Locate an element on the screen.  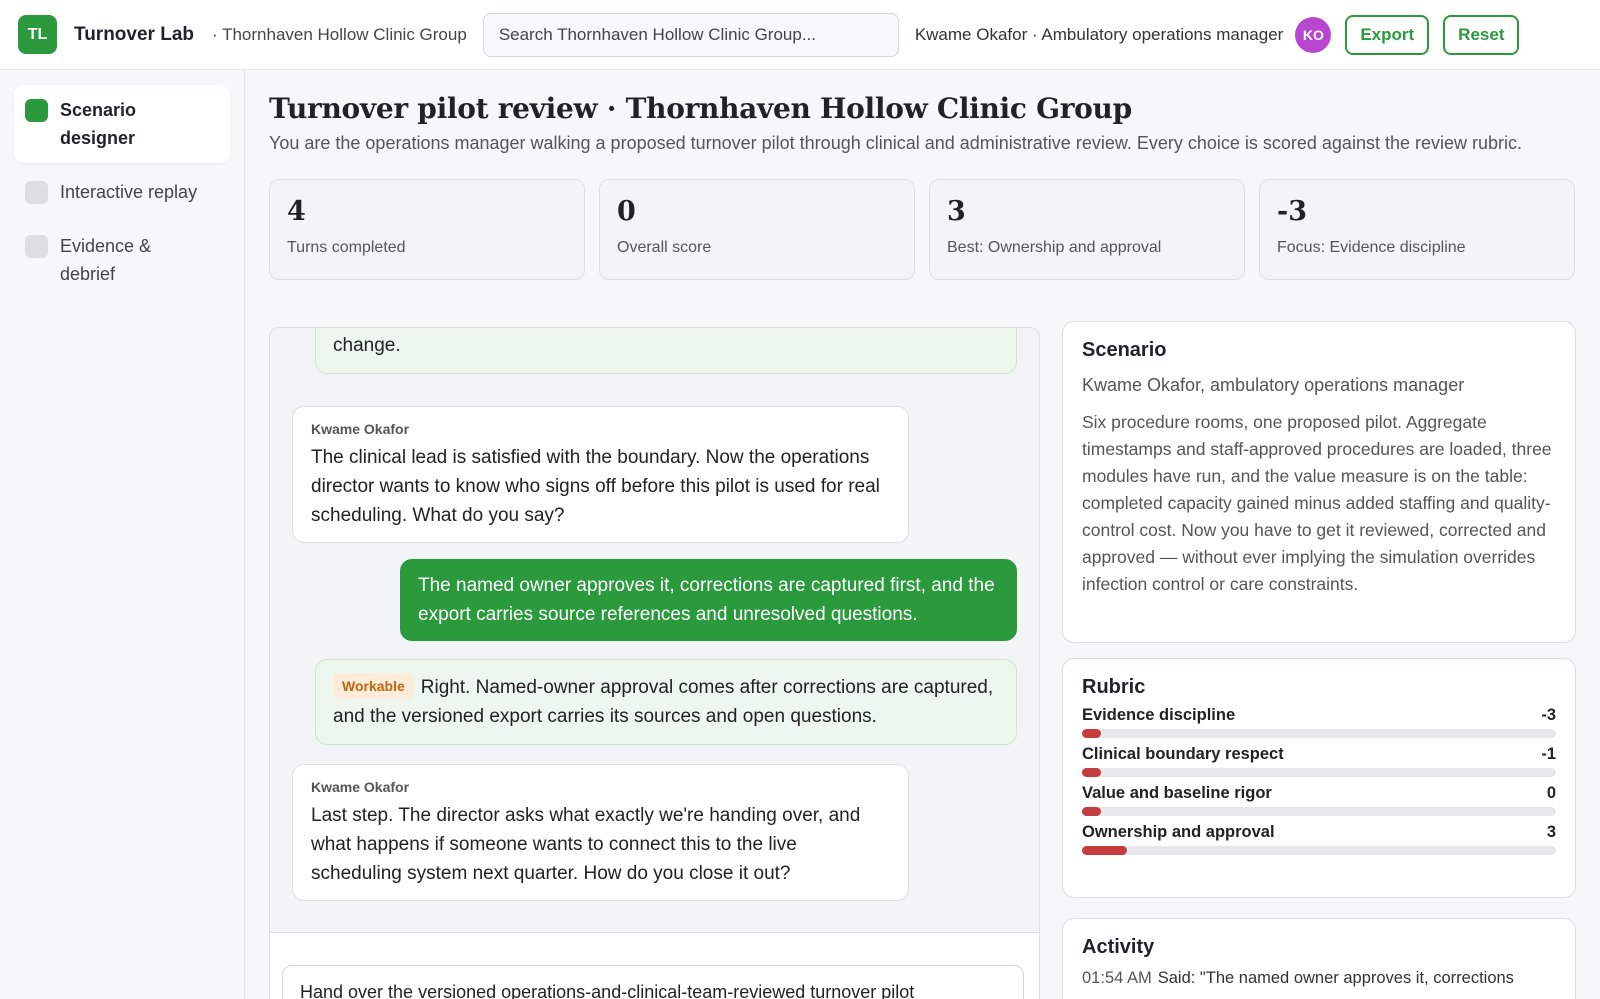
stat-card: 3 Best: Ownership and approval is located at coordinates (1087, 229).